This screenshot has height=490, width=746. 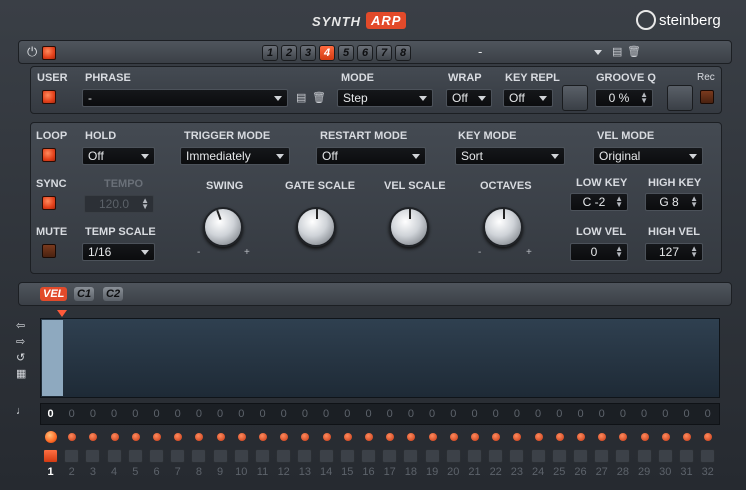 I want to click on delete-icon: 🗑, so click(x=634, y=51).